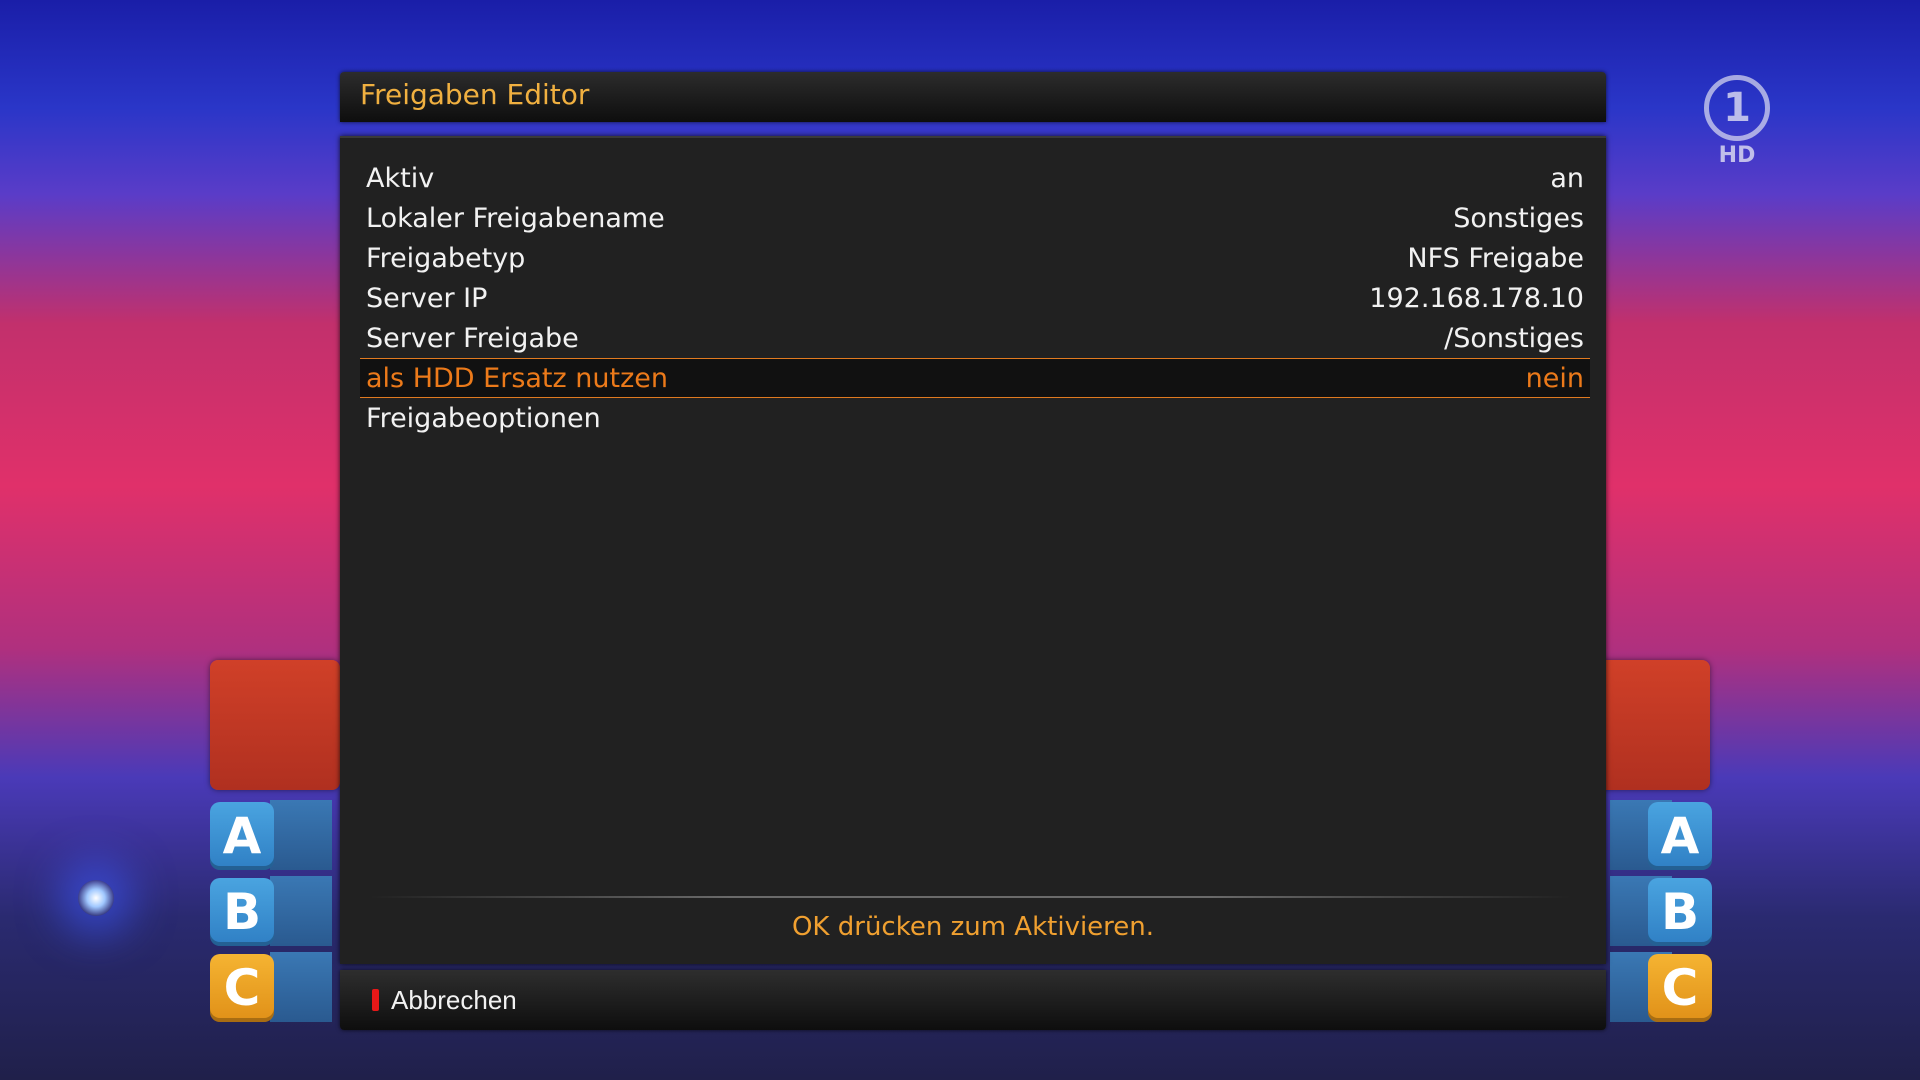 The height and width of the screenshot is (1080, 1920). Describe the element at coordinates (970, 897) in the screenshot. I see `help-divider` at that location.